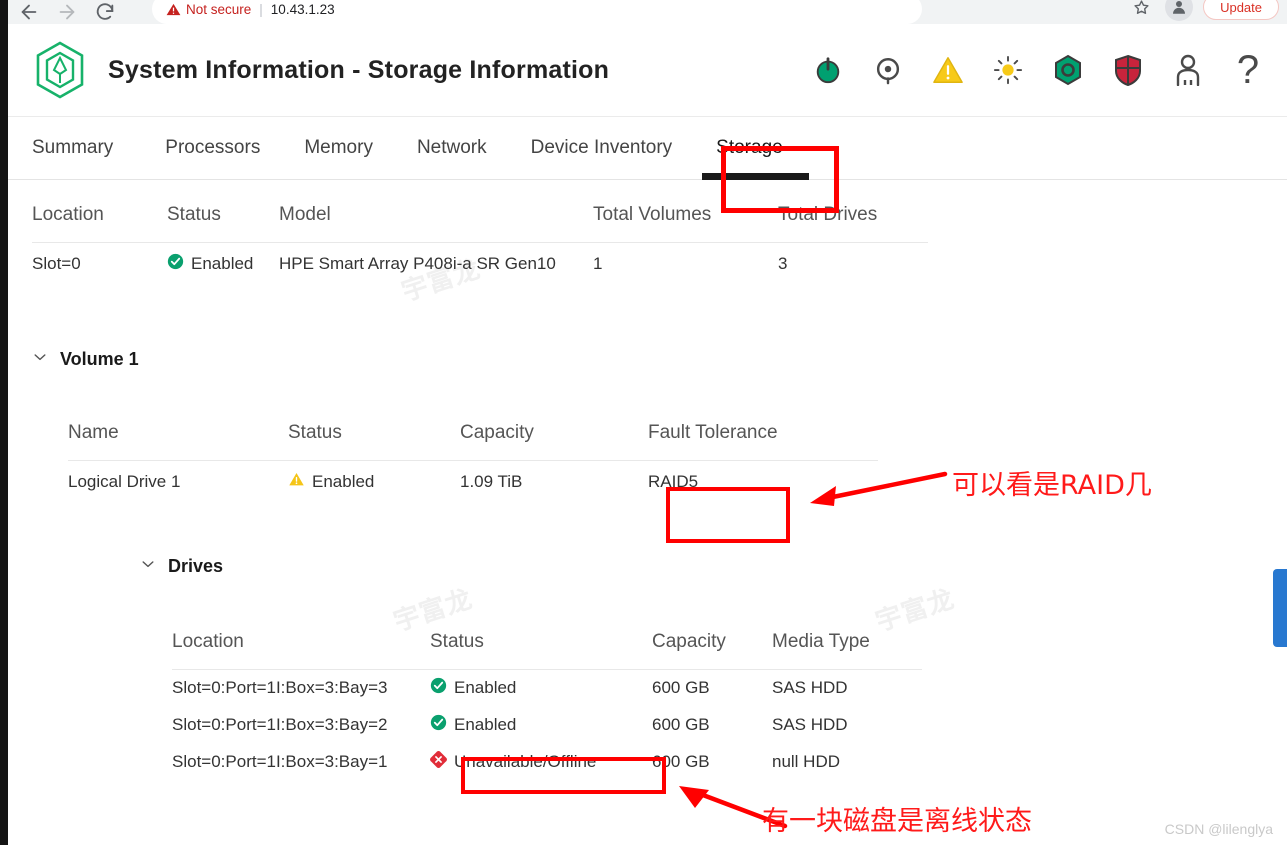 The height and width of the screenshot is (845, 1287). Describe the element at coordinates (1280, 608) in the screenshot. I see `side-feedback-tab` at that location.